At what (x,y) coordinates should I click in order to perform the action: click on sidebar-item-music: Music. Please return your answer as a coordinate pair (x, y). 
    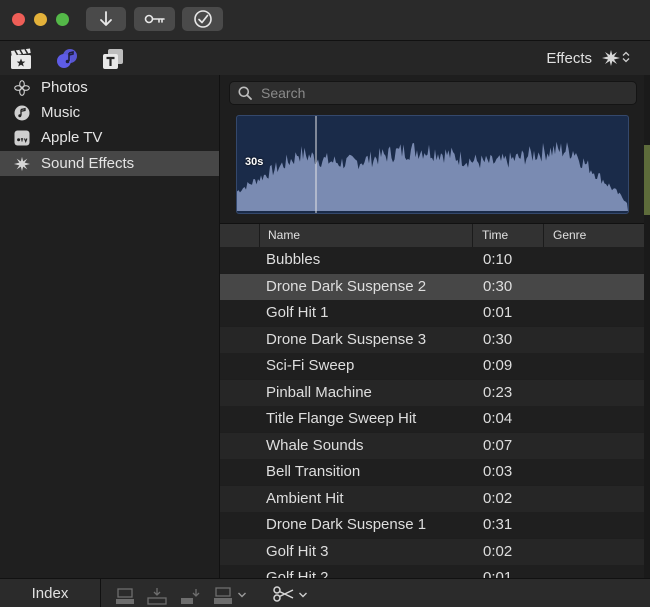
    Looking at the image, I should click on (109, 112).